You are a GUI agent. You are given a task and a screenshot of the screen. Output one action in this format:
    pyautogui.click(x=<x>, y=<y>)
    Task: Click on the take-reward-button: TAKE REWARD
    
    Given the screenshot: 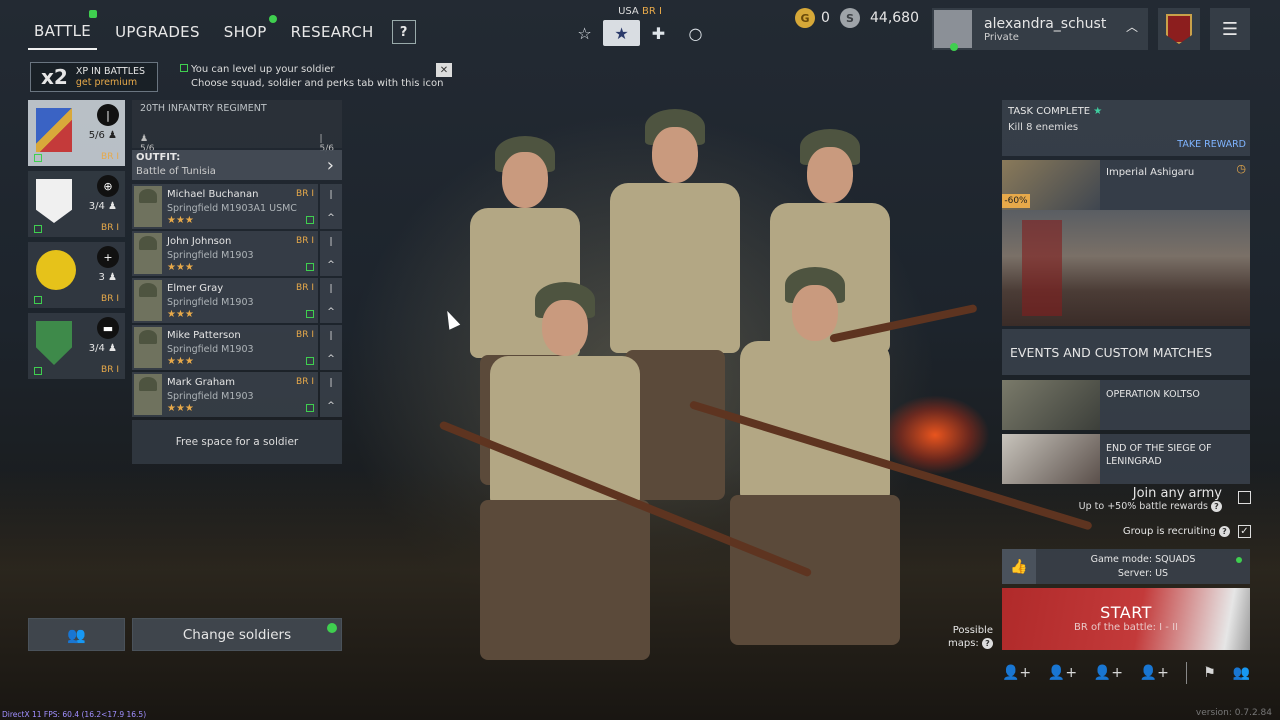 What is the action you would take?
    pyautogui.click(x=1211, y=144)
    